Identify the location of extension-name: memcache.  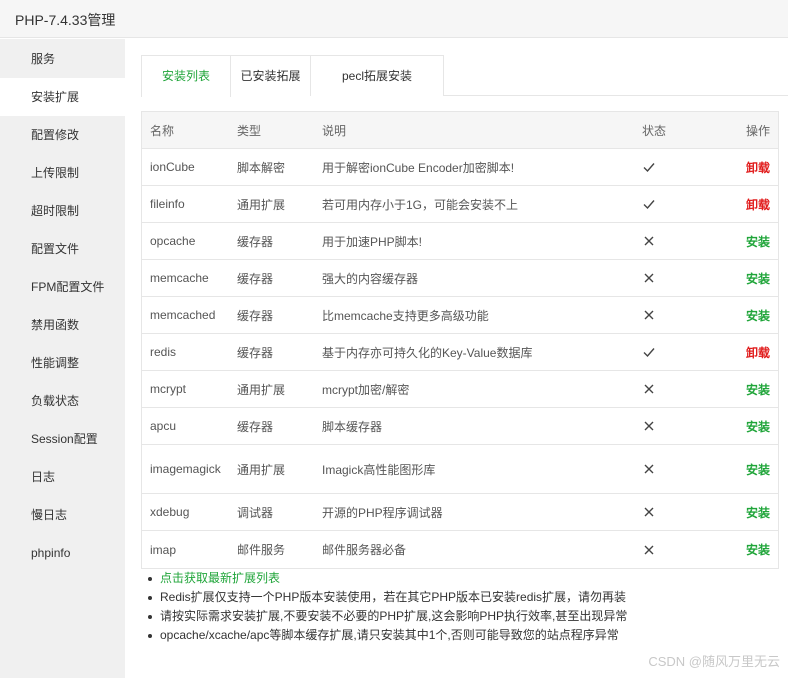
(179, 278).